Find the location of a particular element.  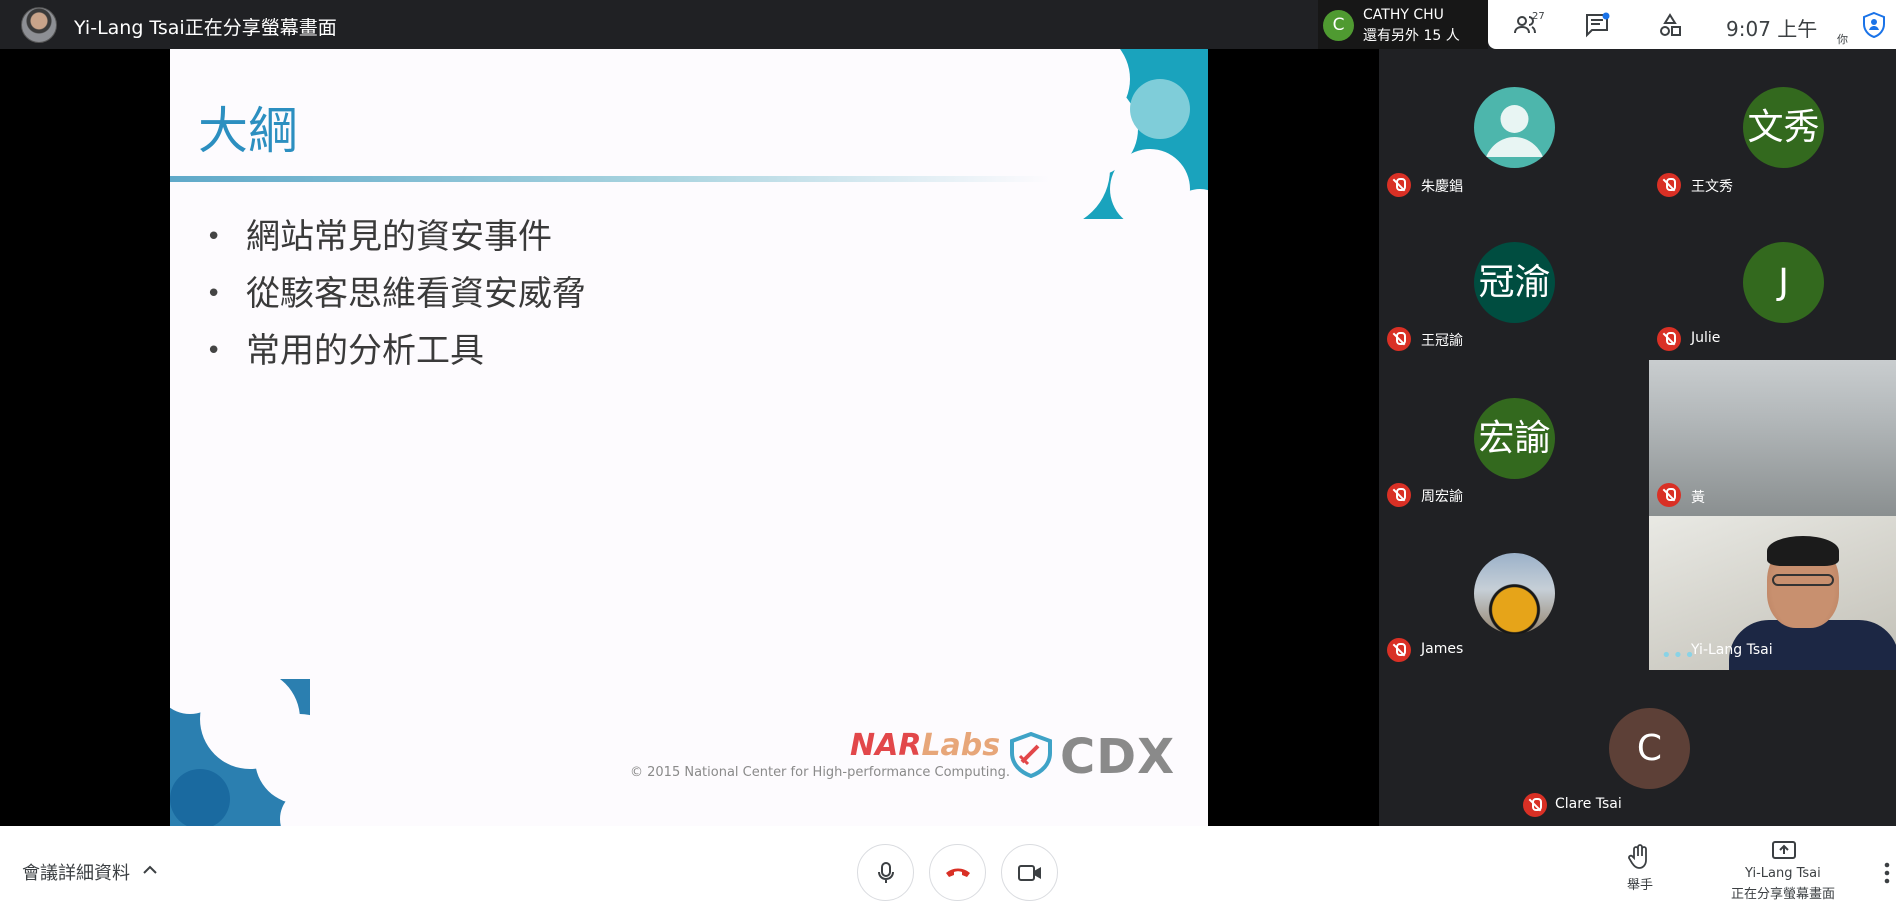

participant-avatar: 宏諭 is located at coordinates (1514, 438).